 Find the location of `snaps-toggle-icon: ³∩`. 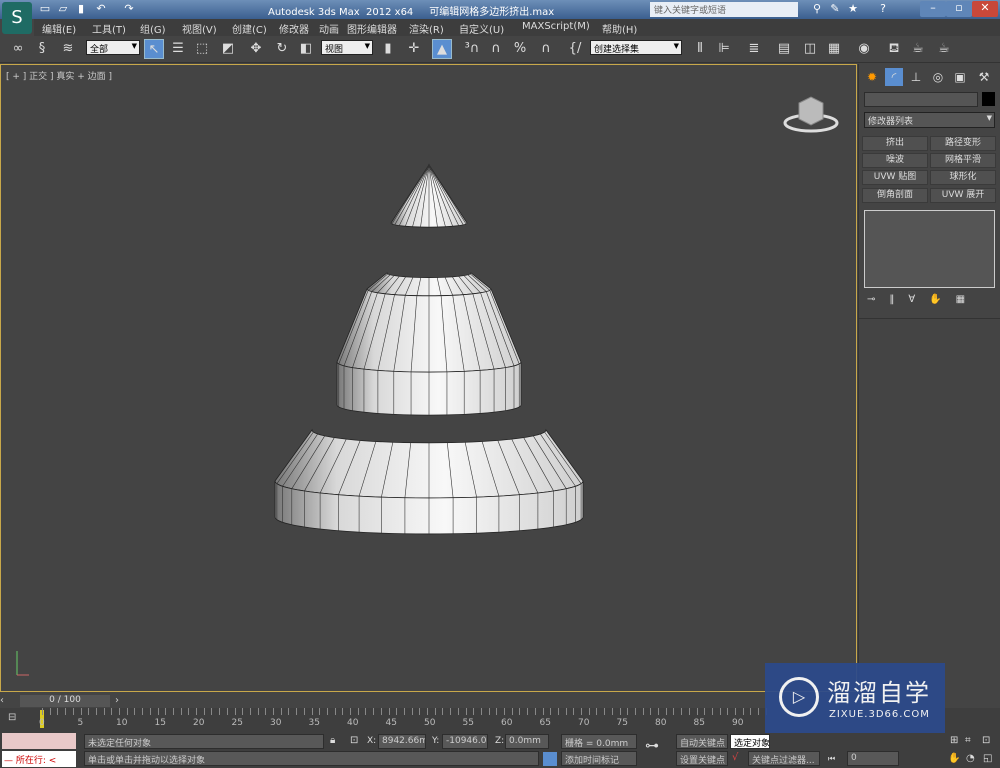

snaps-toggle-icon: ³∩ is located at coordinates (472, 49).